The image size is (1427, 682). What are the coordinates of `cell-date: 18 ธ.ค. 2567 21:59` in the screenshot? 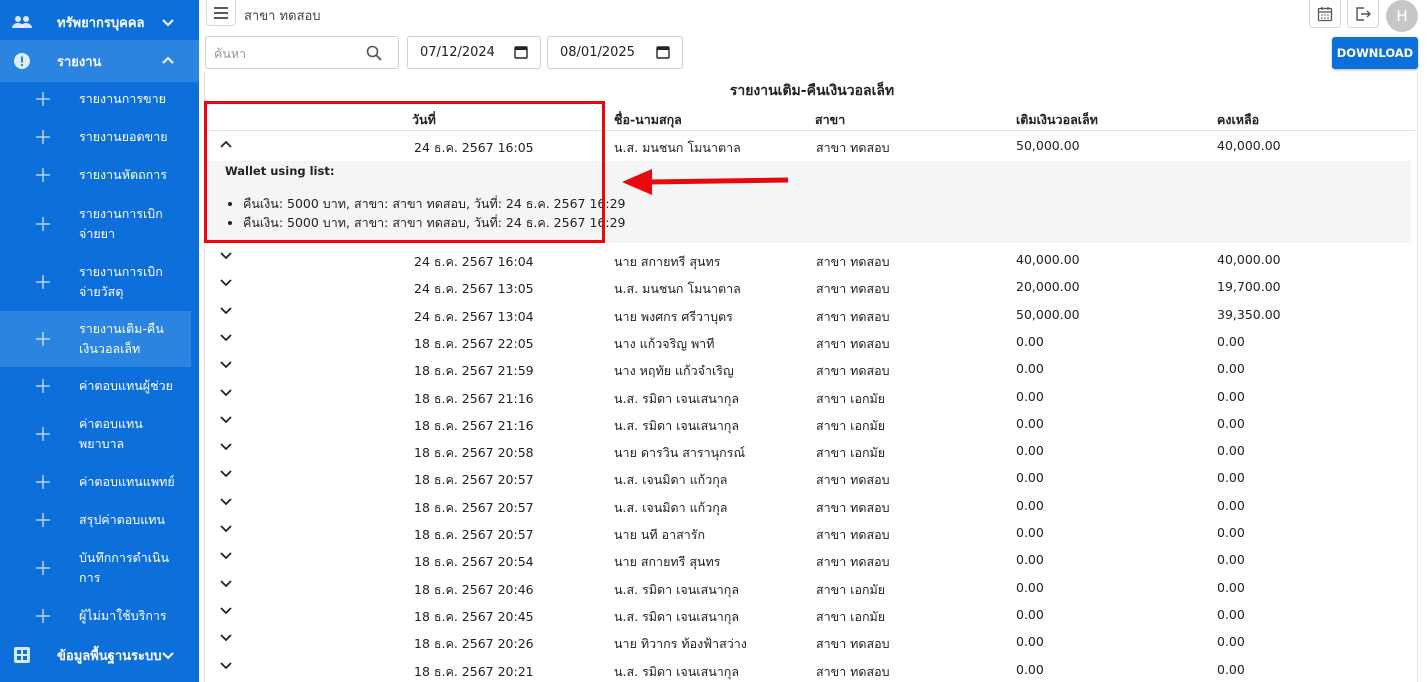 It's located at (474, 370).